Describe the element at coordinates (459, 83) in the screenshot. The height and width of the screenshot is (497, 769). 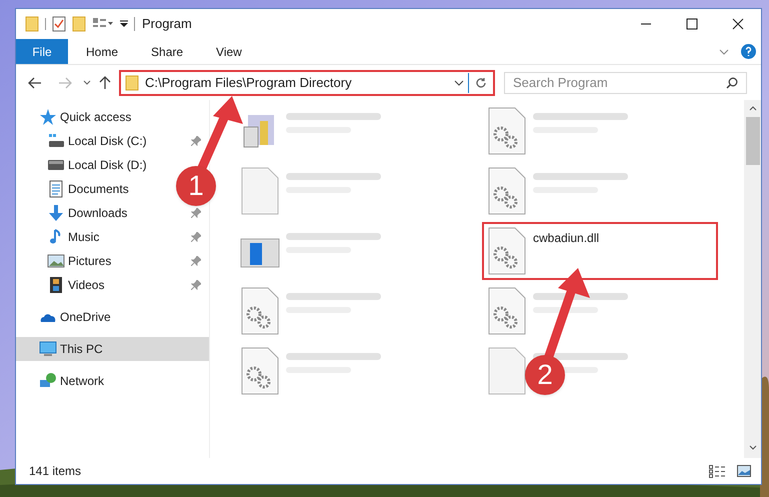
I see `dropdown-caret-icon` at that location.